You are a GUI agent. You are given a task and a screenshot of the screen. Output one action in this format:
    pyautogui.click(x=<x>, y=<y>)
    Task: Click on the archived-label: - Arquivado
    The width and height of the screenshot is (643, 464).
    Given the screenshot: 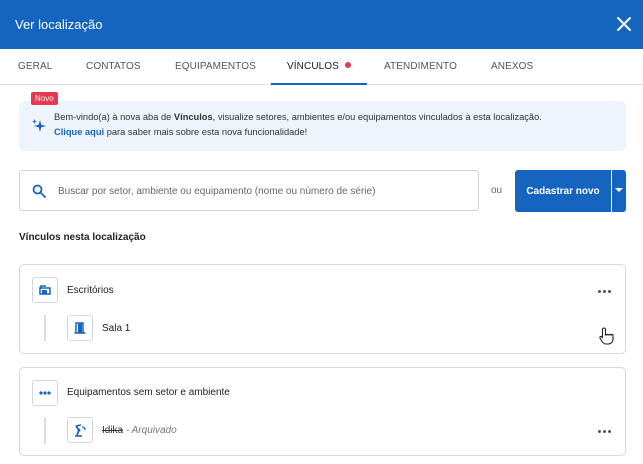 What is the action you would take?
    pyautogui.click(x=150, y=430)
    